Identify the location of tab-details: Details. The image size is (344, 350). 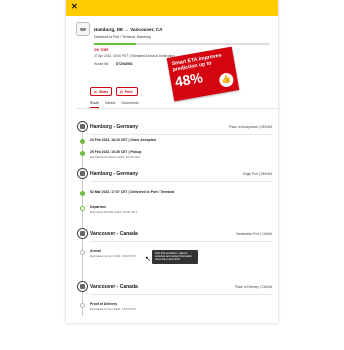
(110, 104).